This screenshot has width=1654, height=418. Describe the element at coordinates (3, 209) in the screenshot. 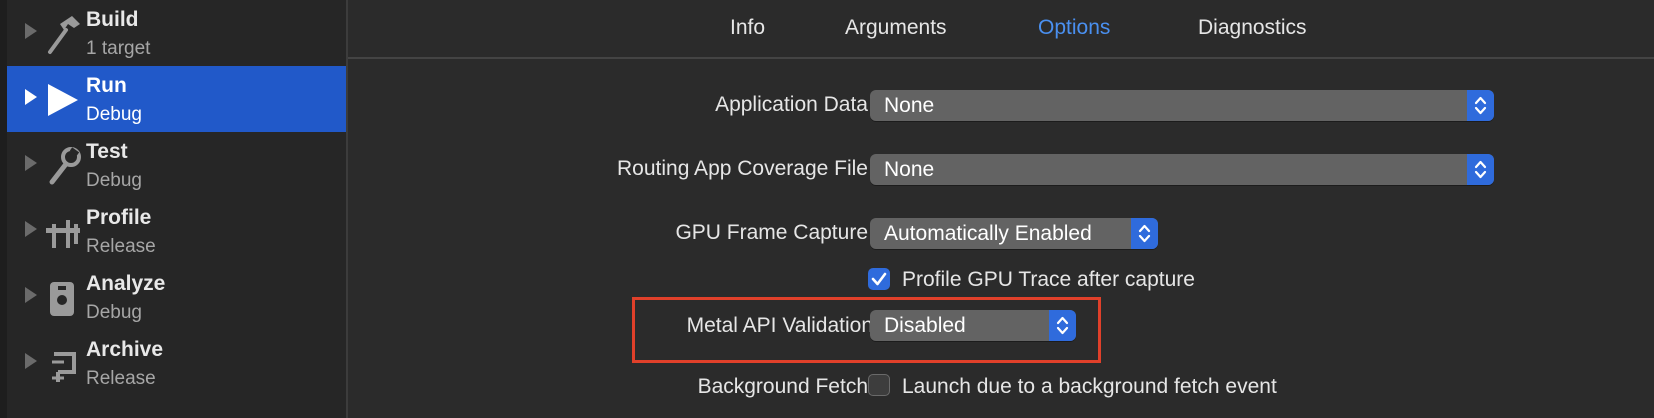

I see `window-edge` at that location.